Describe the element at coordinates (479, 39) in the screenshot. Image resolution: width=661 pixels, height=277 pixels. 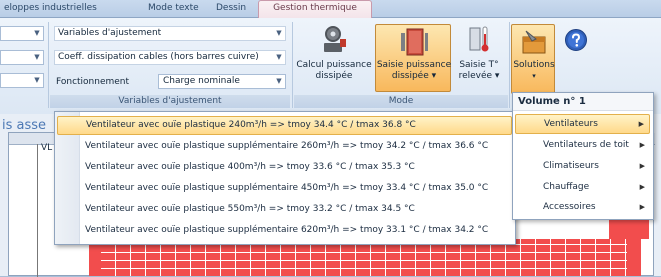
I see `thermometer-icon` at that location.